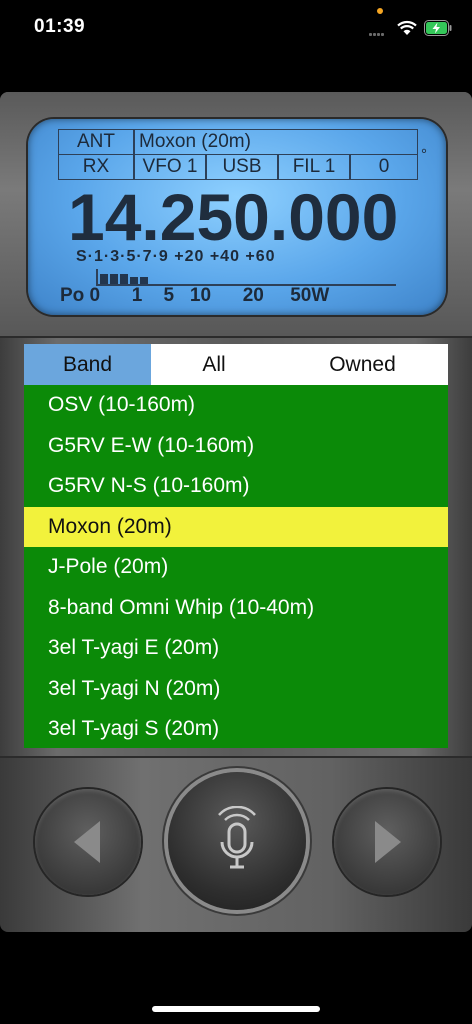 This screenshot has height=1024, width=472. What do you see at coordinates (276, 142) in the screenshot?
I see `antenna-name: Moxon (20m)` at bounding box center [276, 142].